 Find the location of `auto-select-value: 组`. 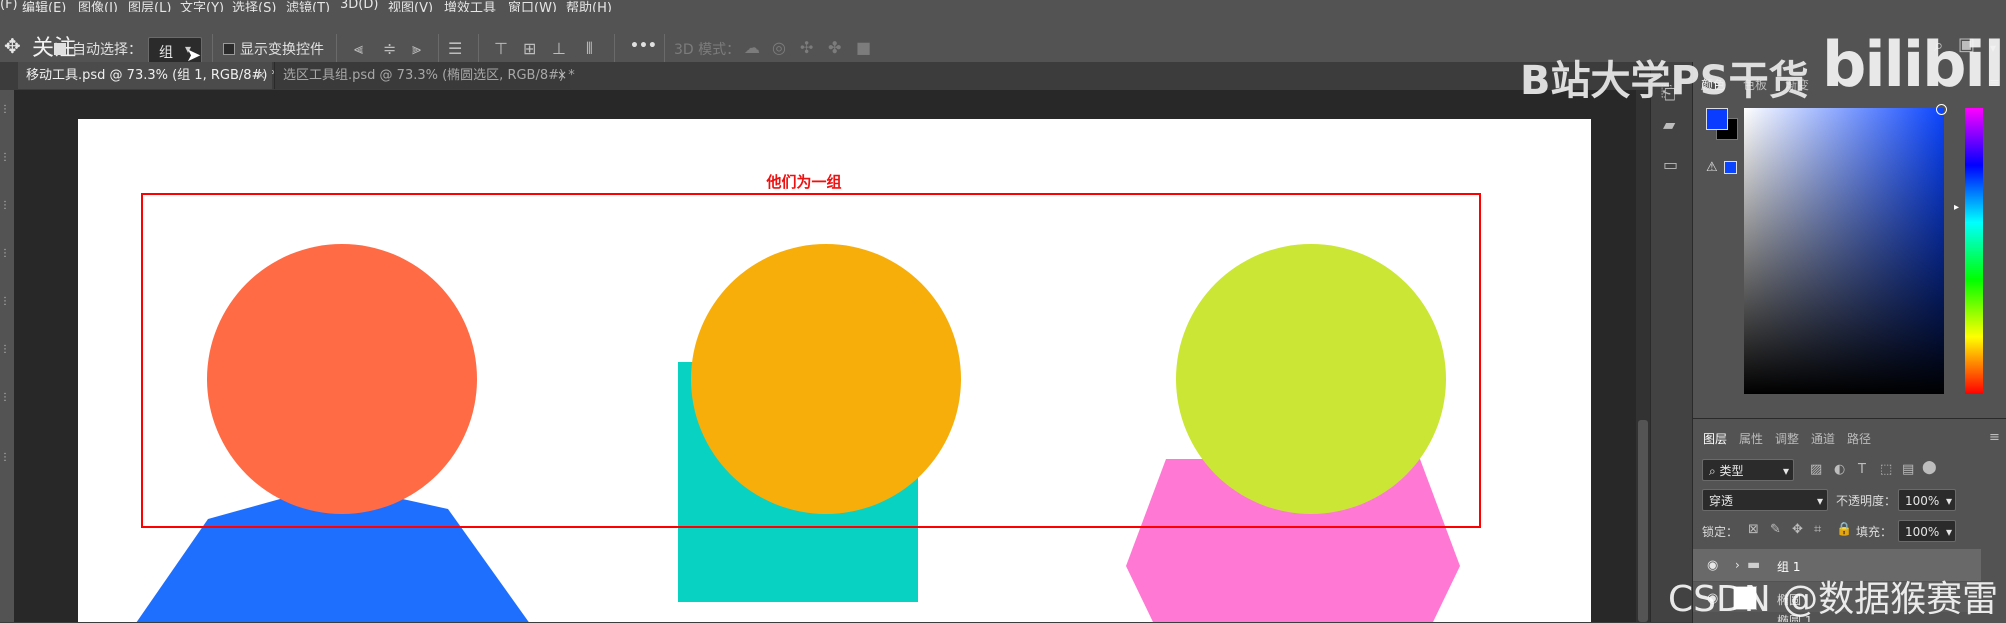

auto-select-value: 组 is located at coordinates (166, 53).